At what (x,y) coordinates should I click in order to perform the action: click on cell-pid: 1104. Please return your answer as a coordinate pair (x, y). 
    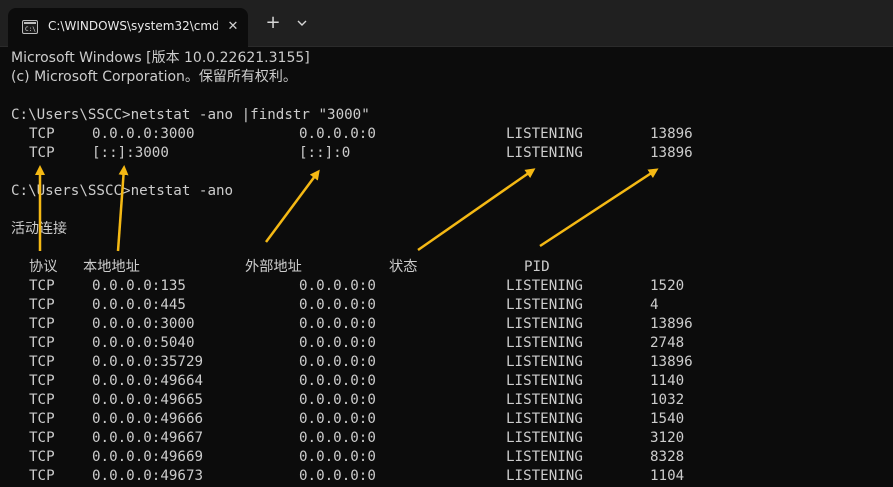
    Looking at the image, I should click on (667, 476).